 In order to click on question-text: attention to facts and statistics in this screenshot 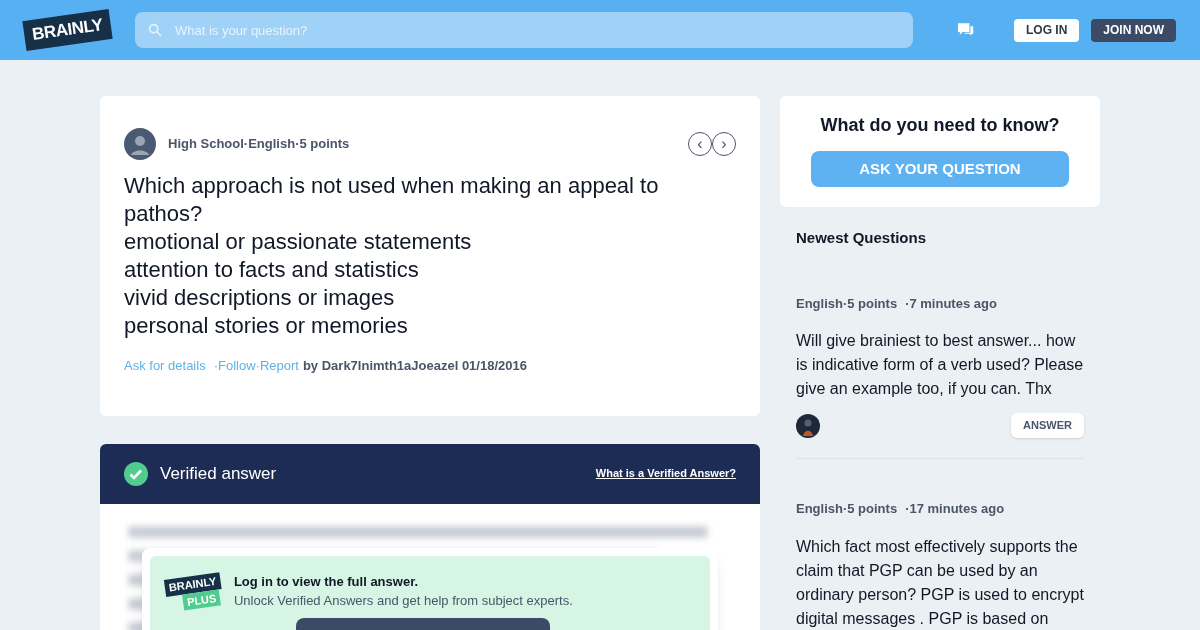, I will do `click(272, 270)`.